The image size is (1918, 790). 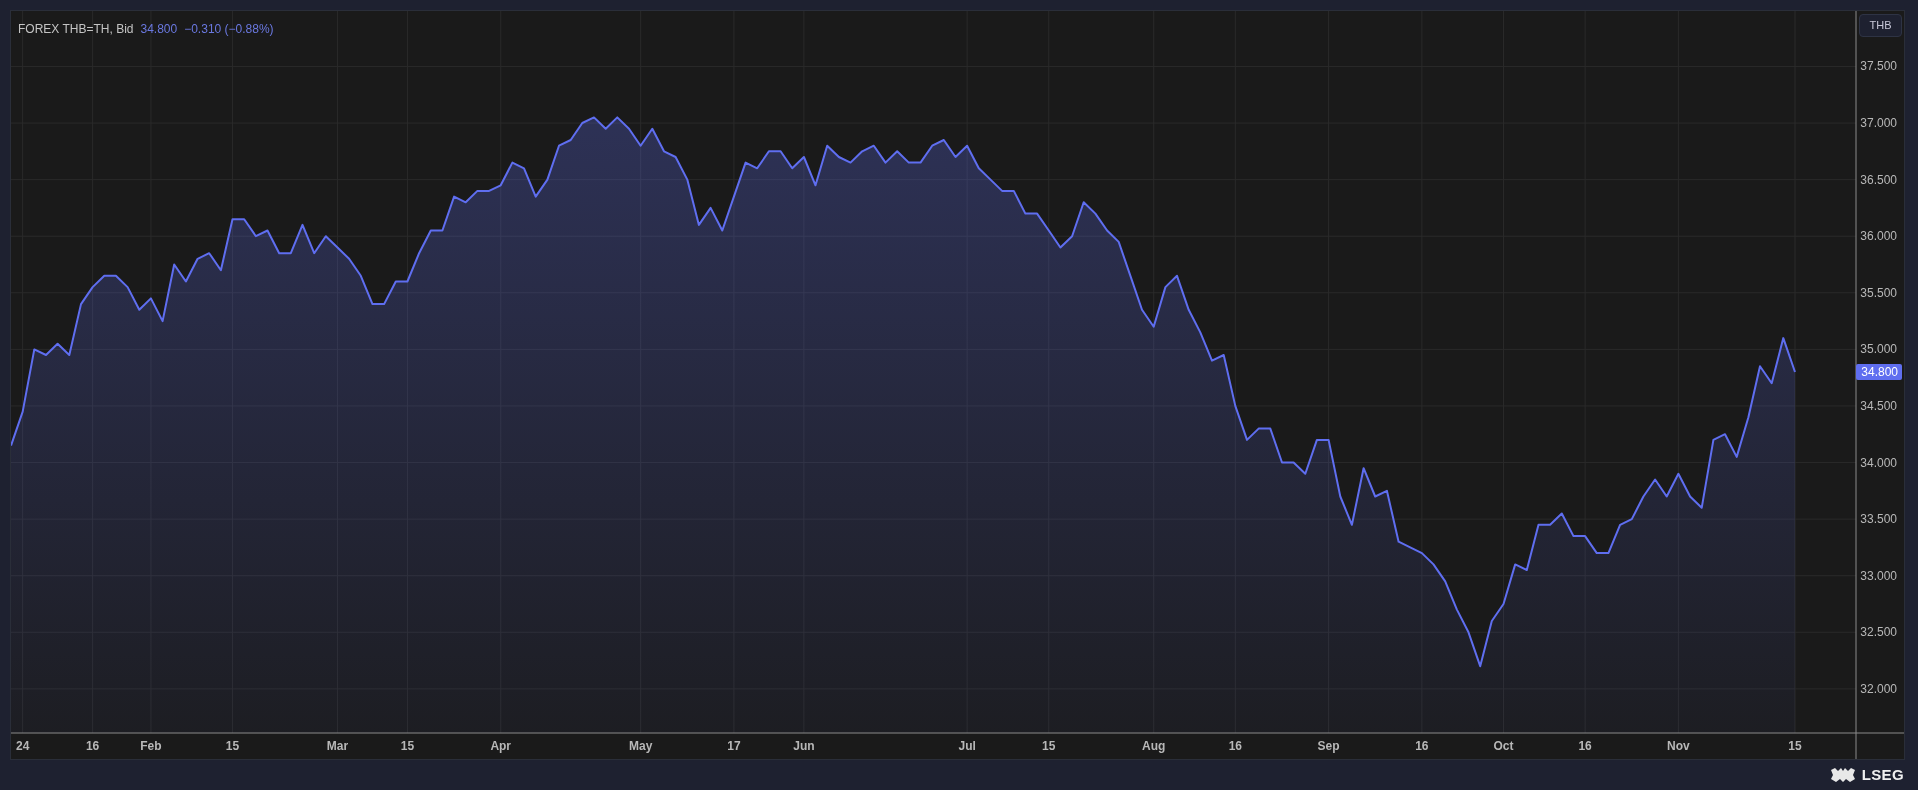 What do you see at coordinates (1878, 405) in the screenshot?
I see `y-axis-label: 34.500` at bounding box center [1878, 405].